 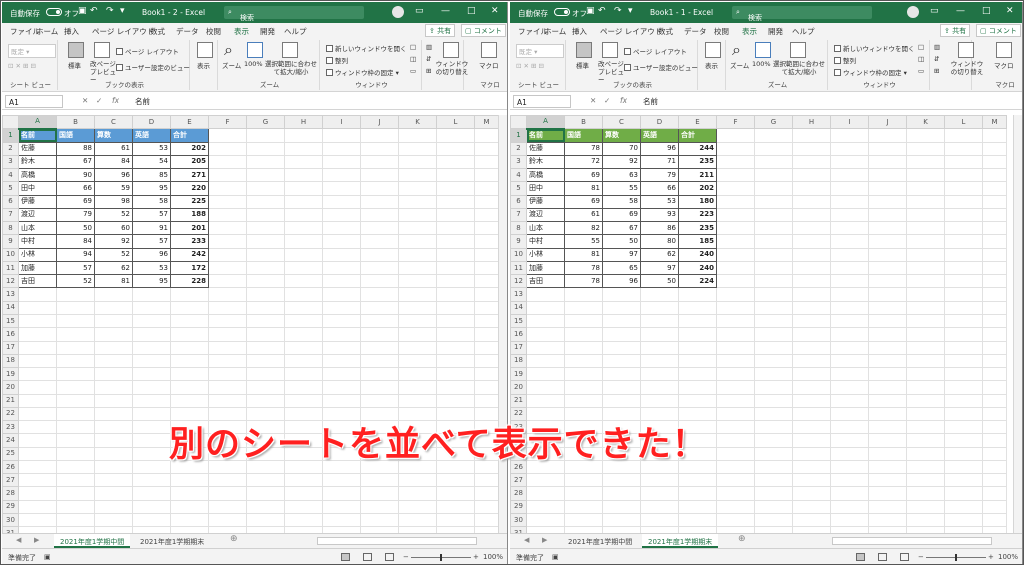 I want to click on insert-function-icon: fx, so click(x=115, y=100).